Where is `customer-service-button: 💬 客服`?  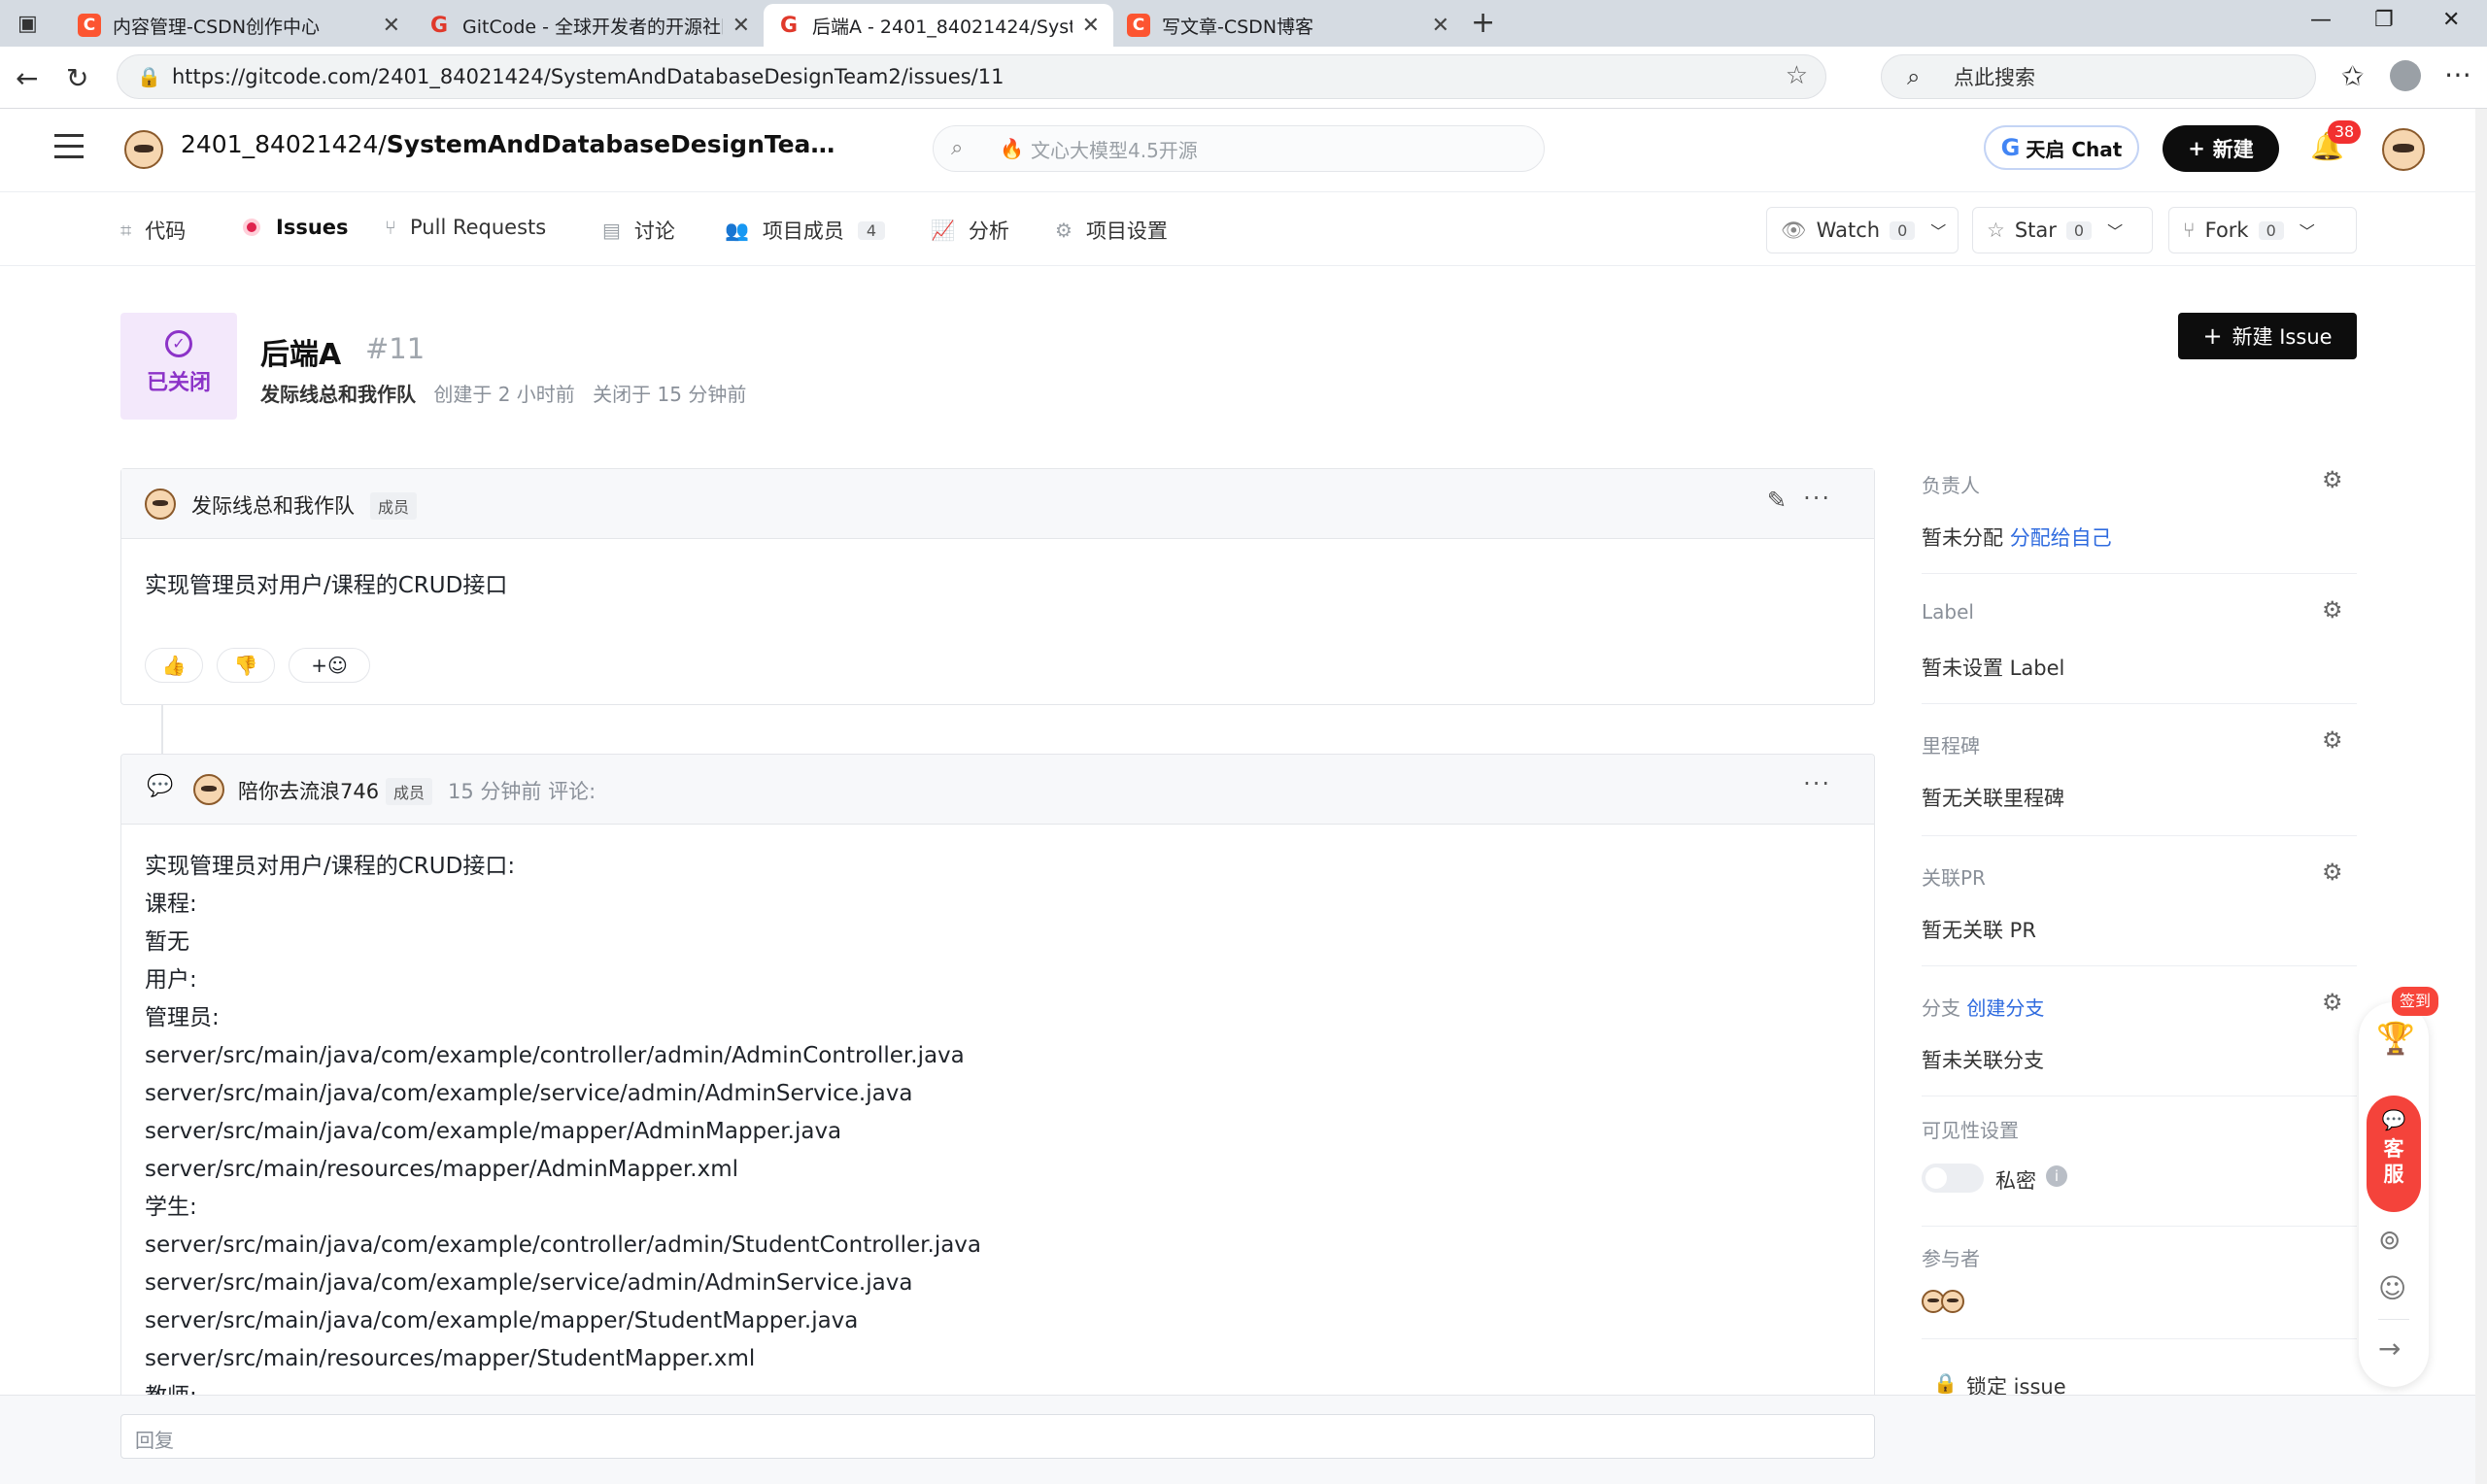 customer-service-button: 💬 客服 is located at coordinates (2394, 1154).